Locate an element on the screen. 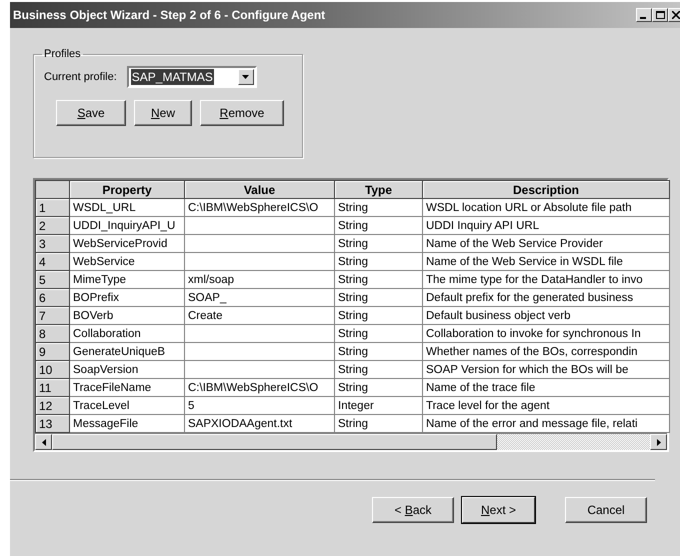  dropdown-arrow-icon is located at coordinates (246, 77).